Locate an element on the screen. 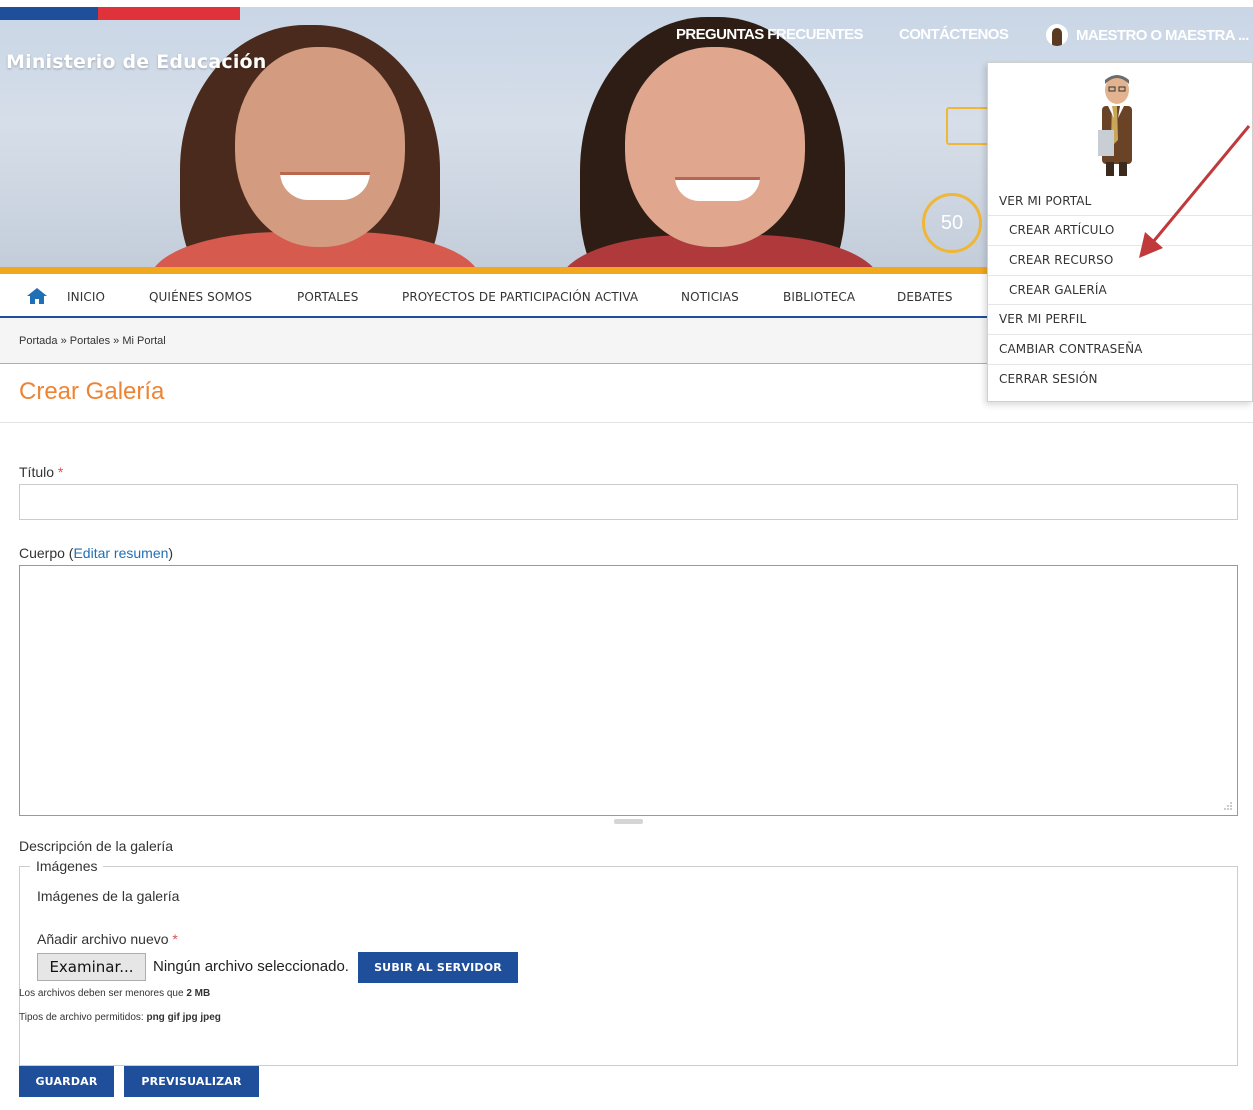 The width and height of the screenshot is (1253, 1110). body-label: Cuerpo (Editar resumen) is located at coordinates (96, 553).